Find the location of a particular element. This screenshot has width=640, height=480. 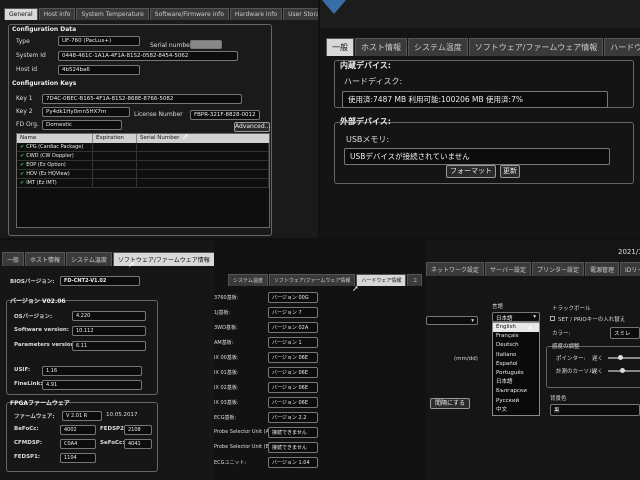

language-option: 中文 is located at coordinates (516, 410).